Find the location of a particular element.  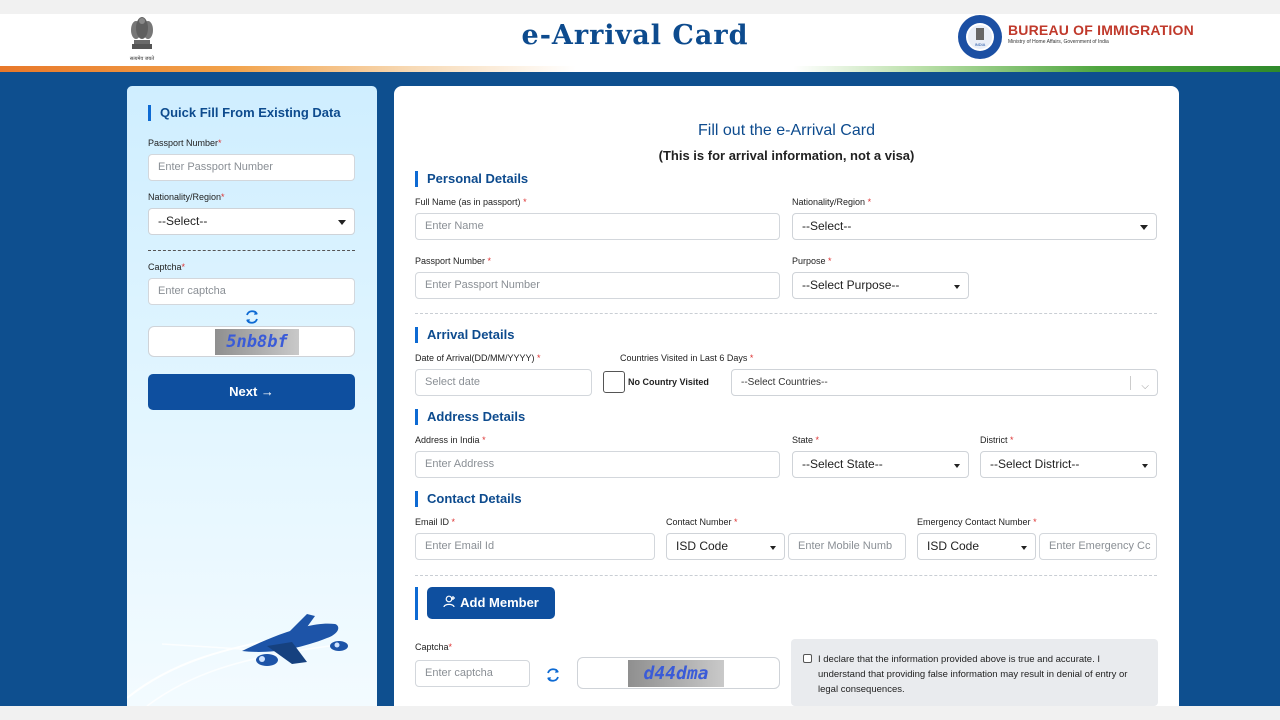

emergency-number-input: Enter Emergency Cc is located at coordinates (1098, 546).